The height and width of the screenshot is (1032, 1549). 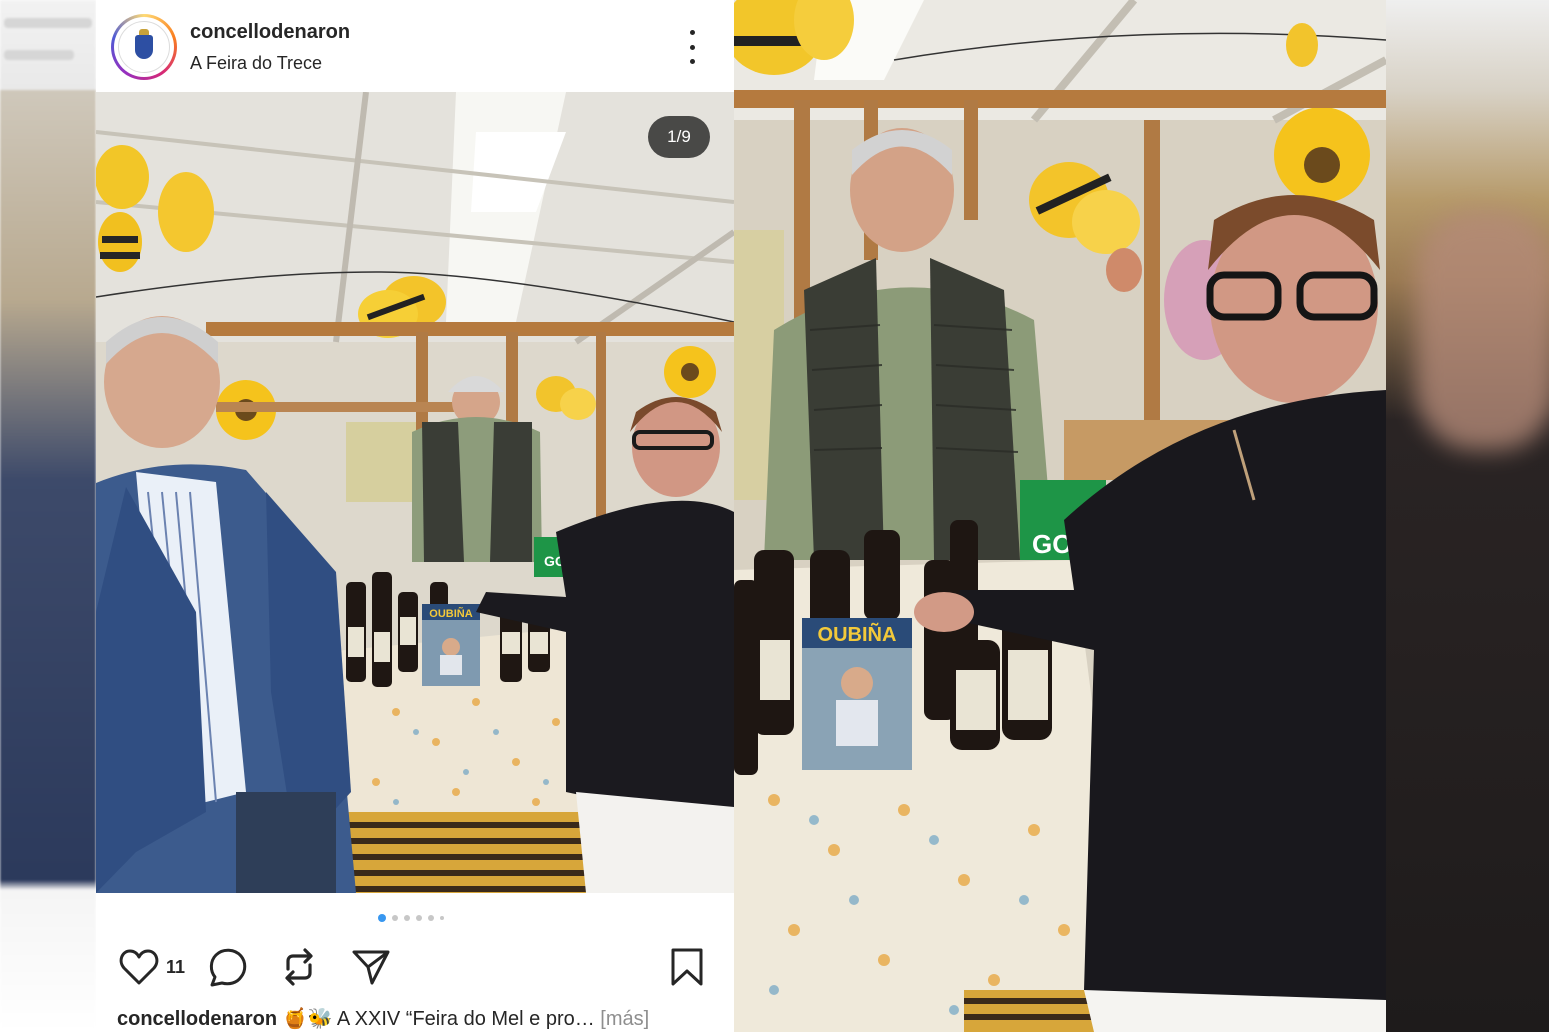 I want to click on bookmark-icon, so click(x=687, y=967).